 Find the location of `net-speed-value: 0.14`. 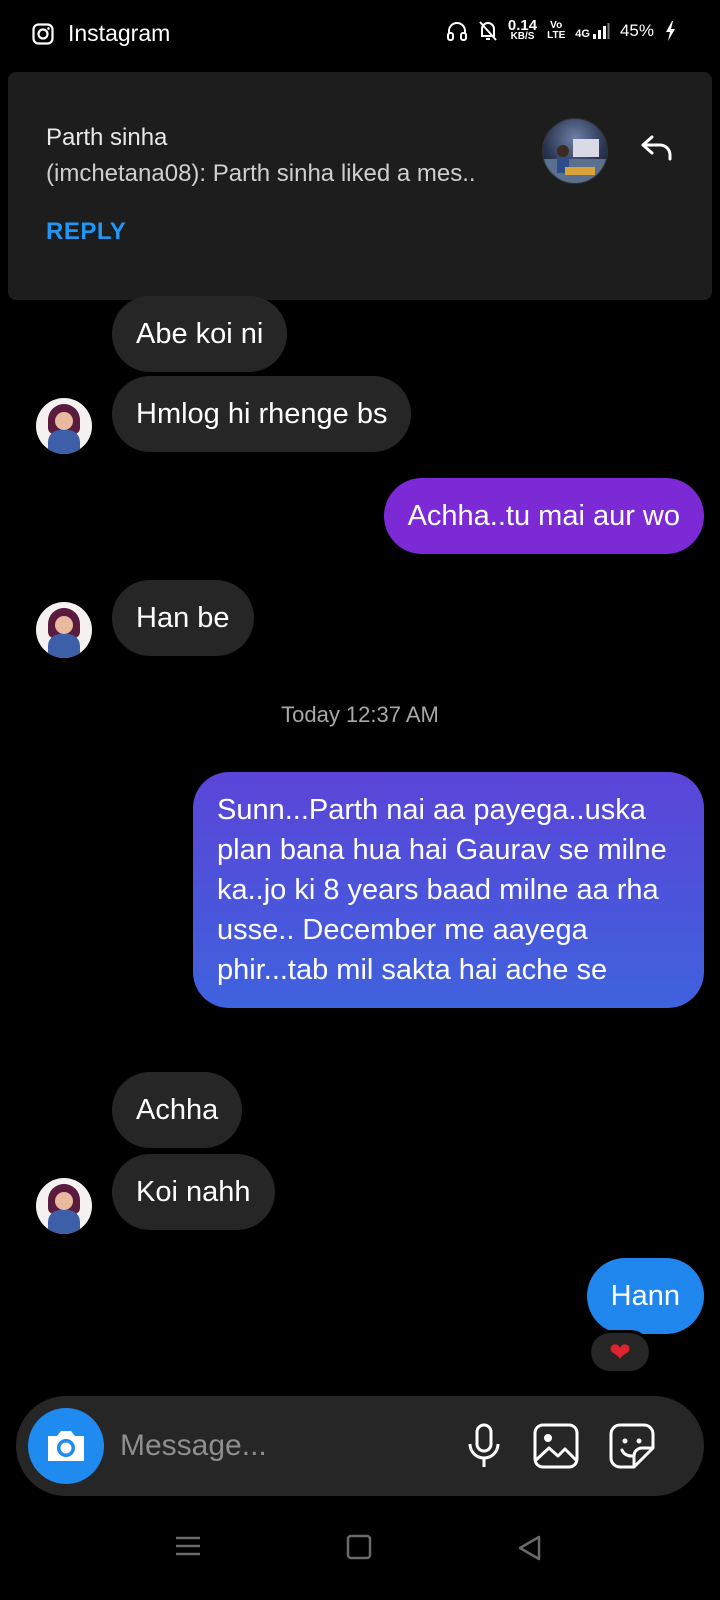

net-speed-value: 0.14 is located at coordinates (522, 25).